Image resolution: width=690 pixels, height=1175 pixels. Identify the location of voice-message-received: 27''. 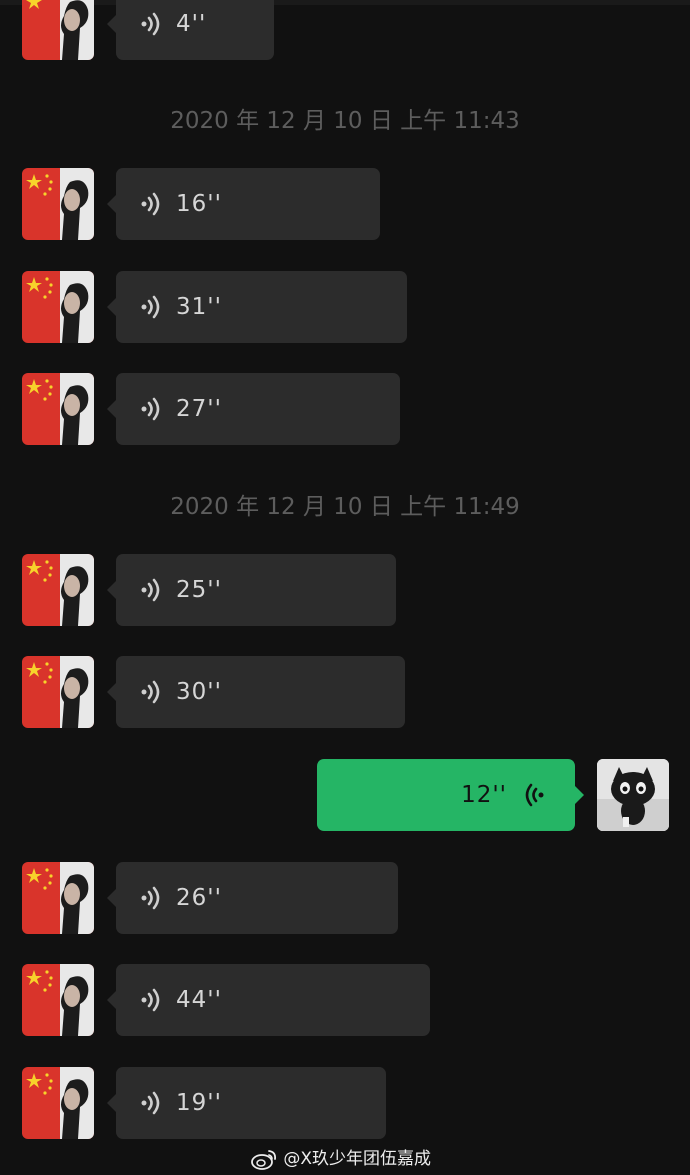
(345, 409).